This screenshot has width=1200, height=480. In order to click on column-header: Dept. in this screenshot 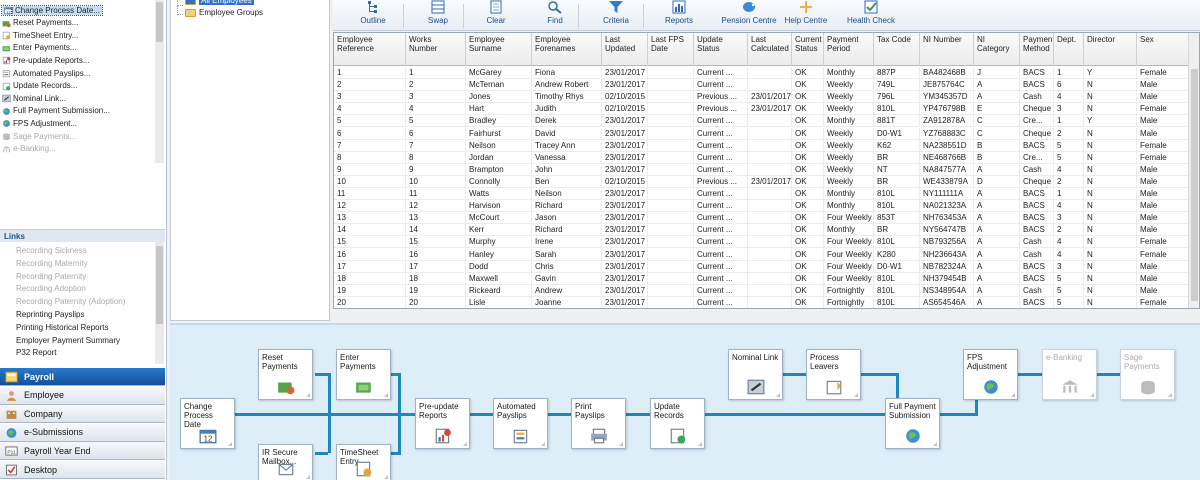, I will do `click(1069, 49)`.